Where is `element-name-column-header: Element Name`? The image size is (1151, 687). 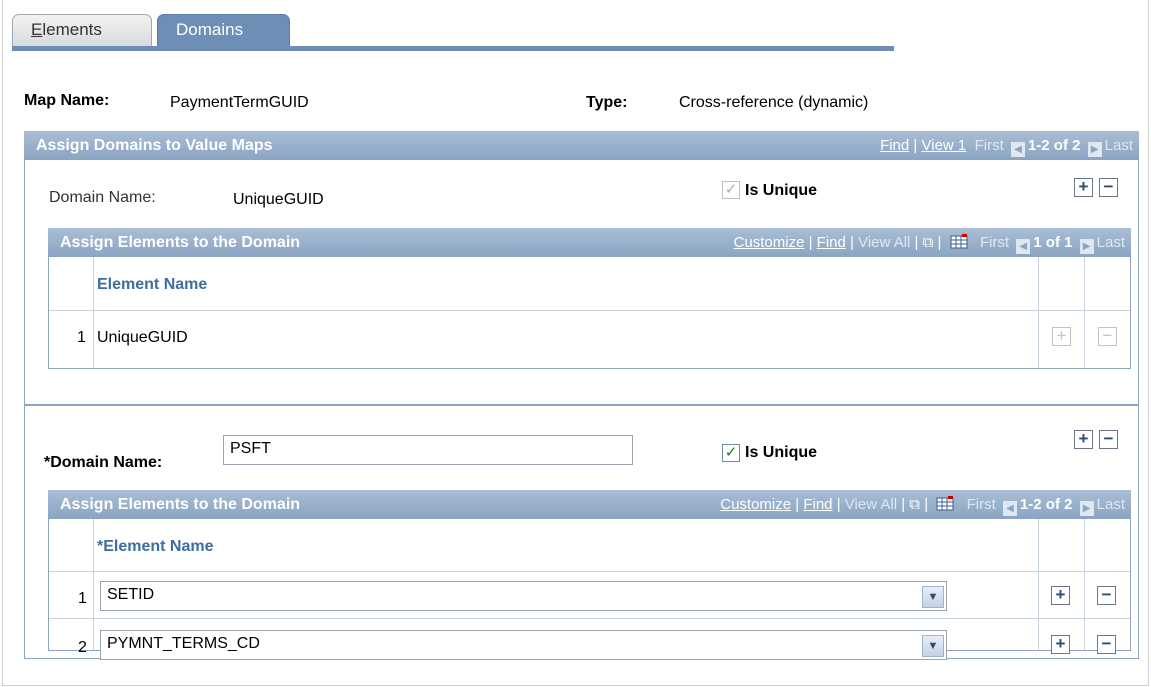 element-name-column-header: Element Name is located at coordinates (152, 284).